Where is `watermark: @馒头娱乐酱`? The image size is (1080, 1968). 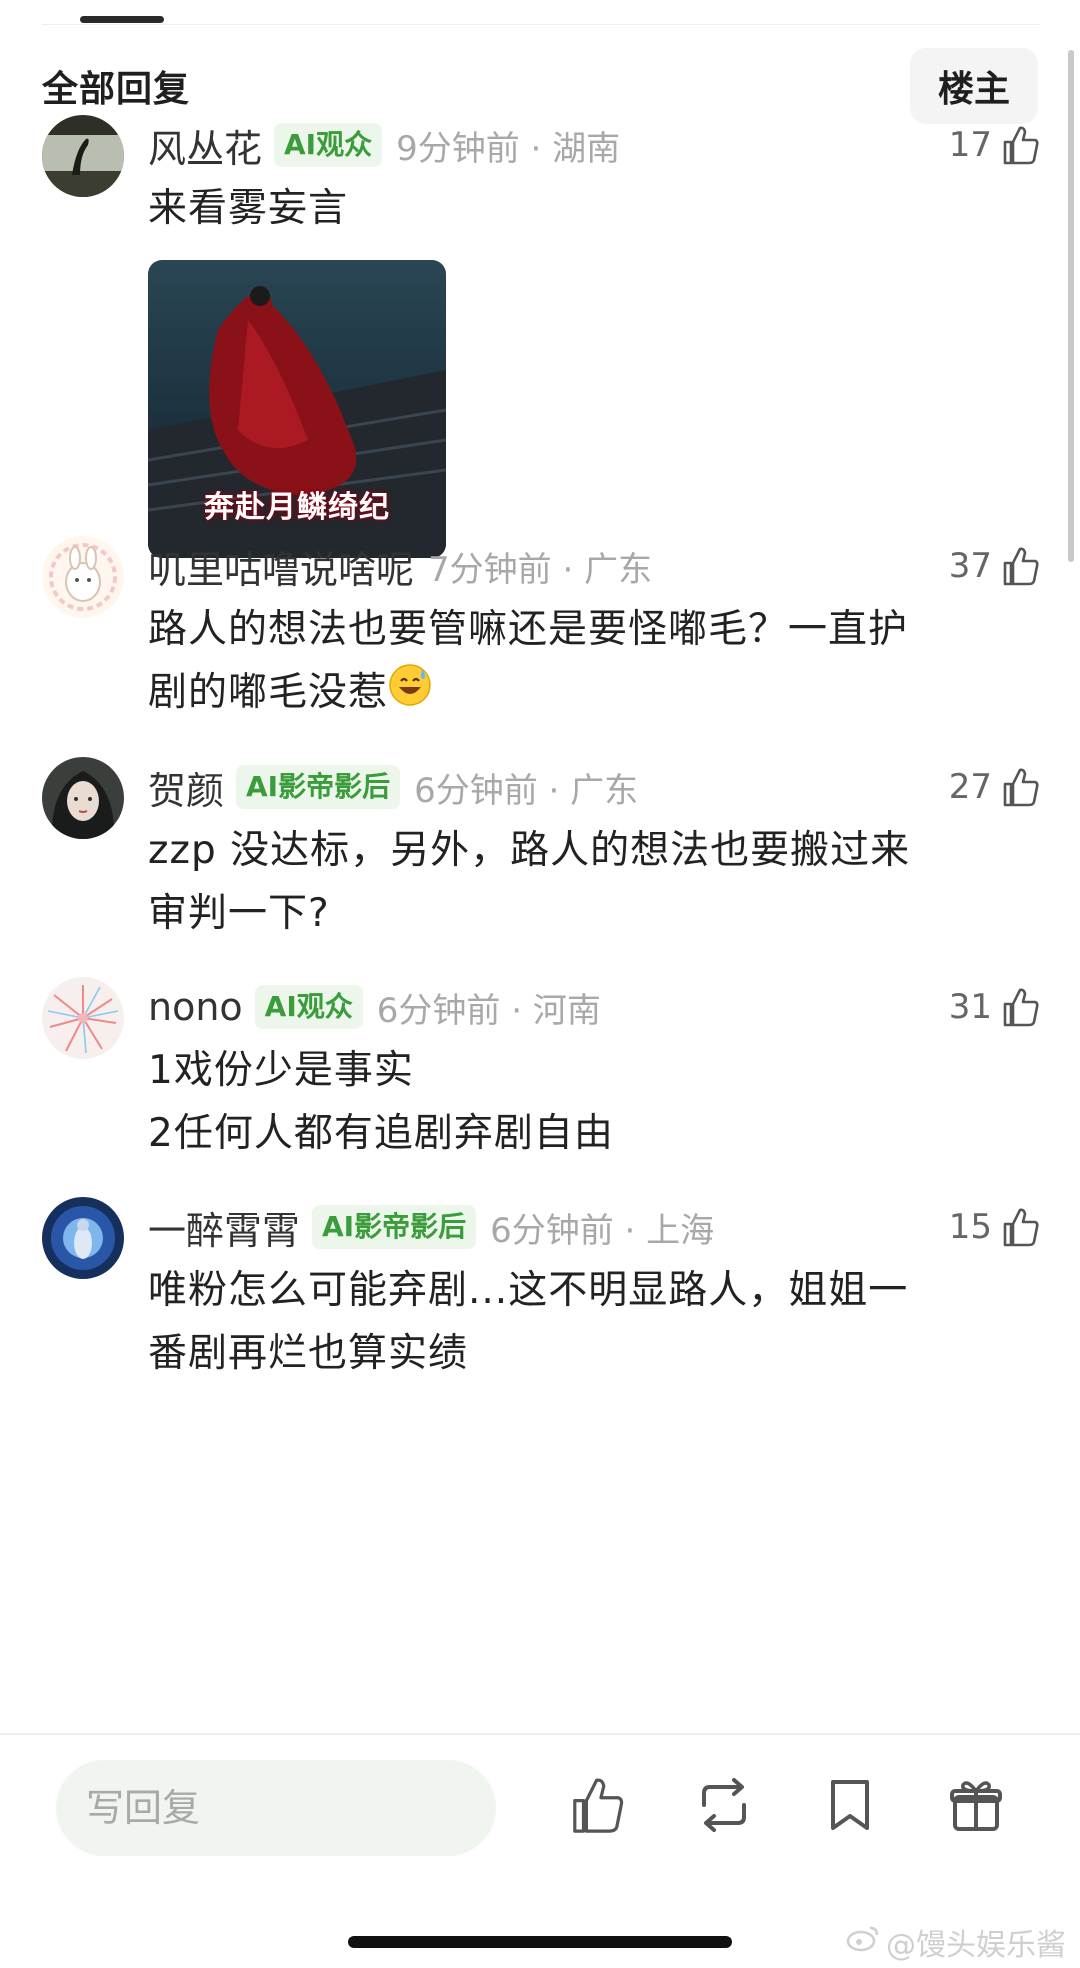
watermark: @馒头娱乐酱 is located at coordinates (956, 1942).